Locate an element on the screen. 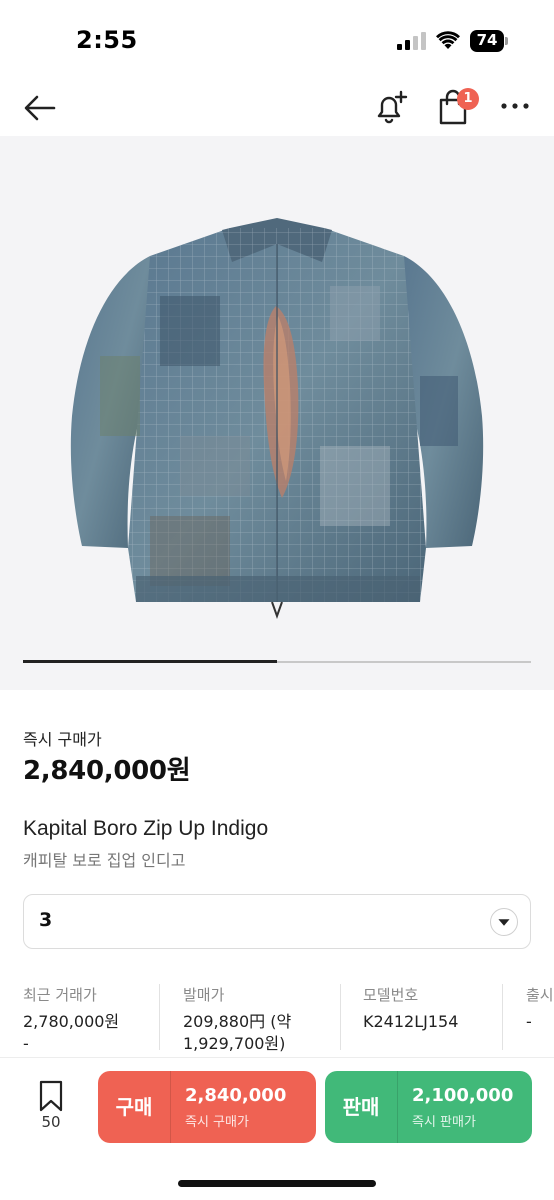  info-label: 발매가 is located at coordinates (204, 995).